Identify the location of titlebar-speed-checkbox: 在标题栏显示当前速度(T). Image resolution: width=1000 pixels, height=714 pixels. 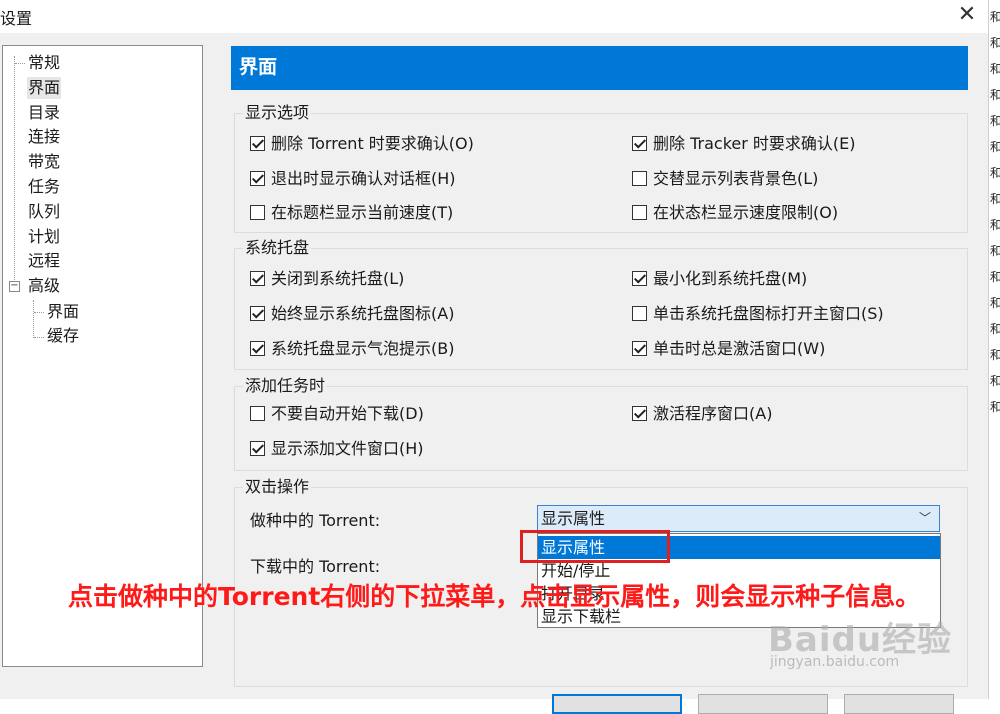
(351, 213).